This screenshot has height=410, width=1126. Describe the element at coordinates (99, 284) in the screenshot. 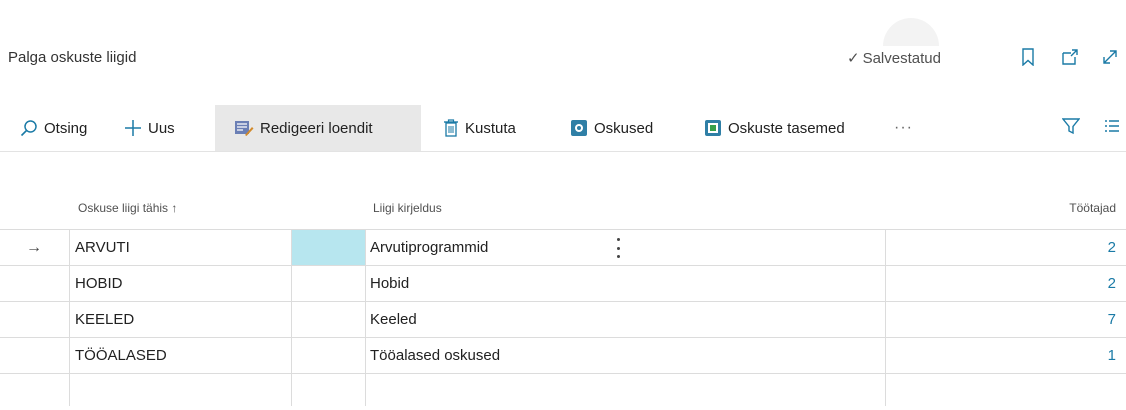

I see `code-cell: HOBID` at that location.